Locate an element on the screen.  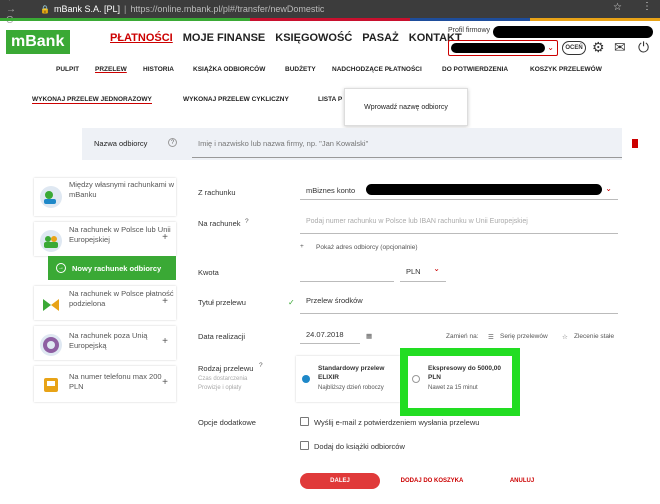
series-link: Serię przelewów is located at coordinates (524, 336).